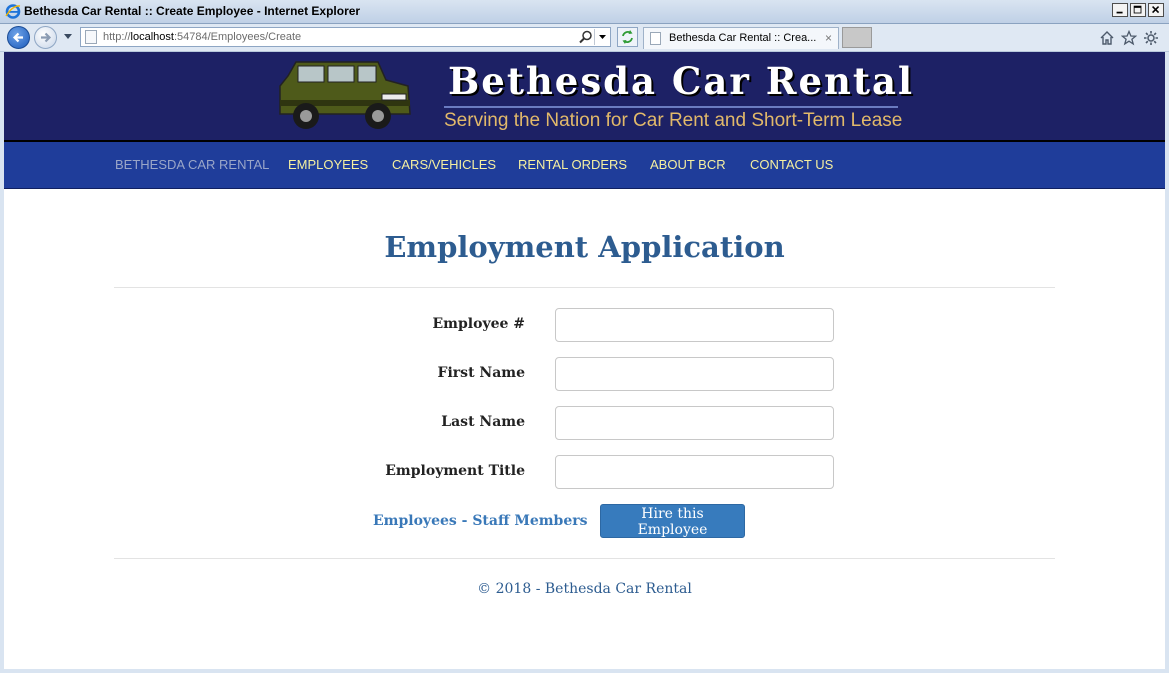  I want to click on url-host: localhost, so click(152, 37).